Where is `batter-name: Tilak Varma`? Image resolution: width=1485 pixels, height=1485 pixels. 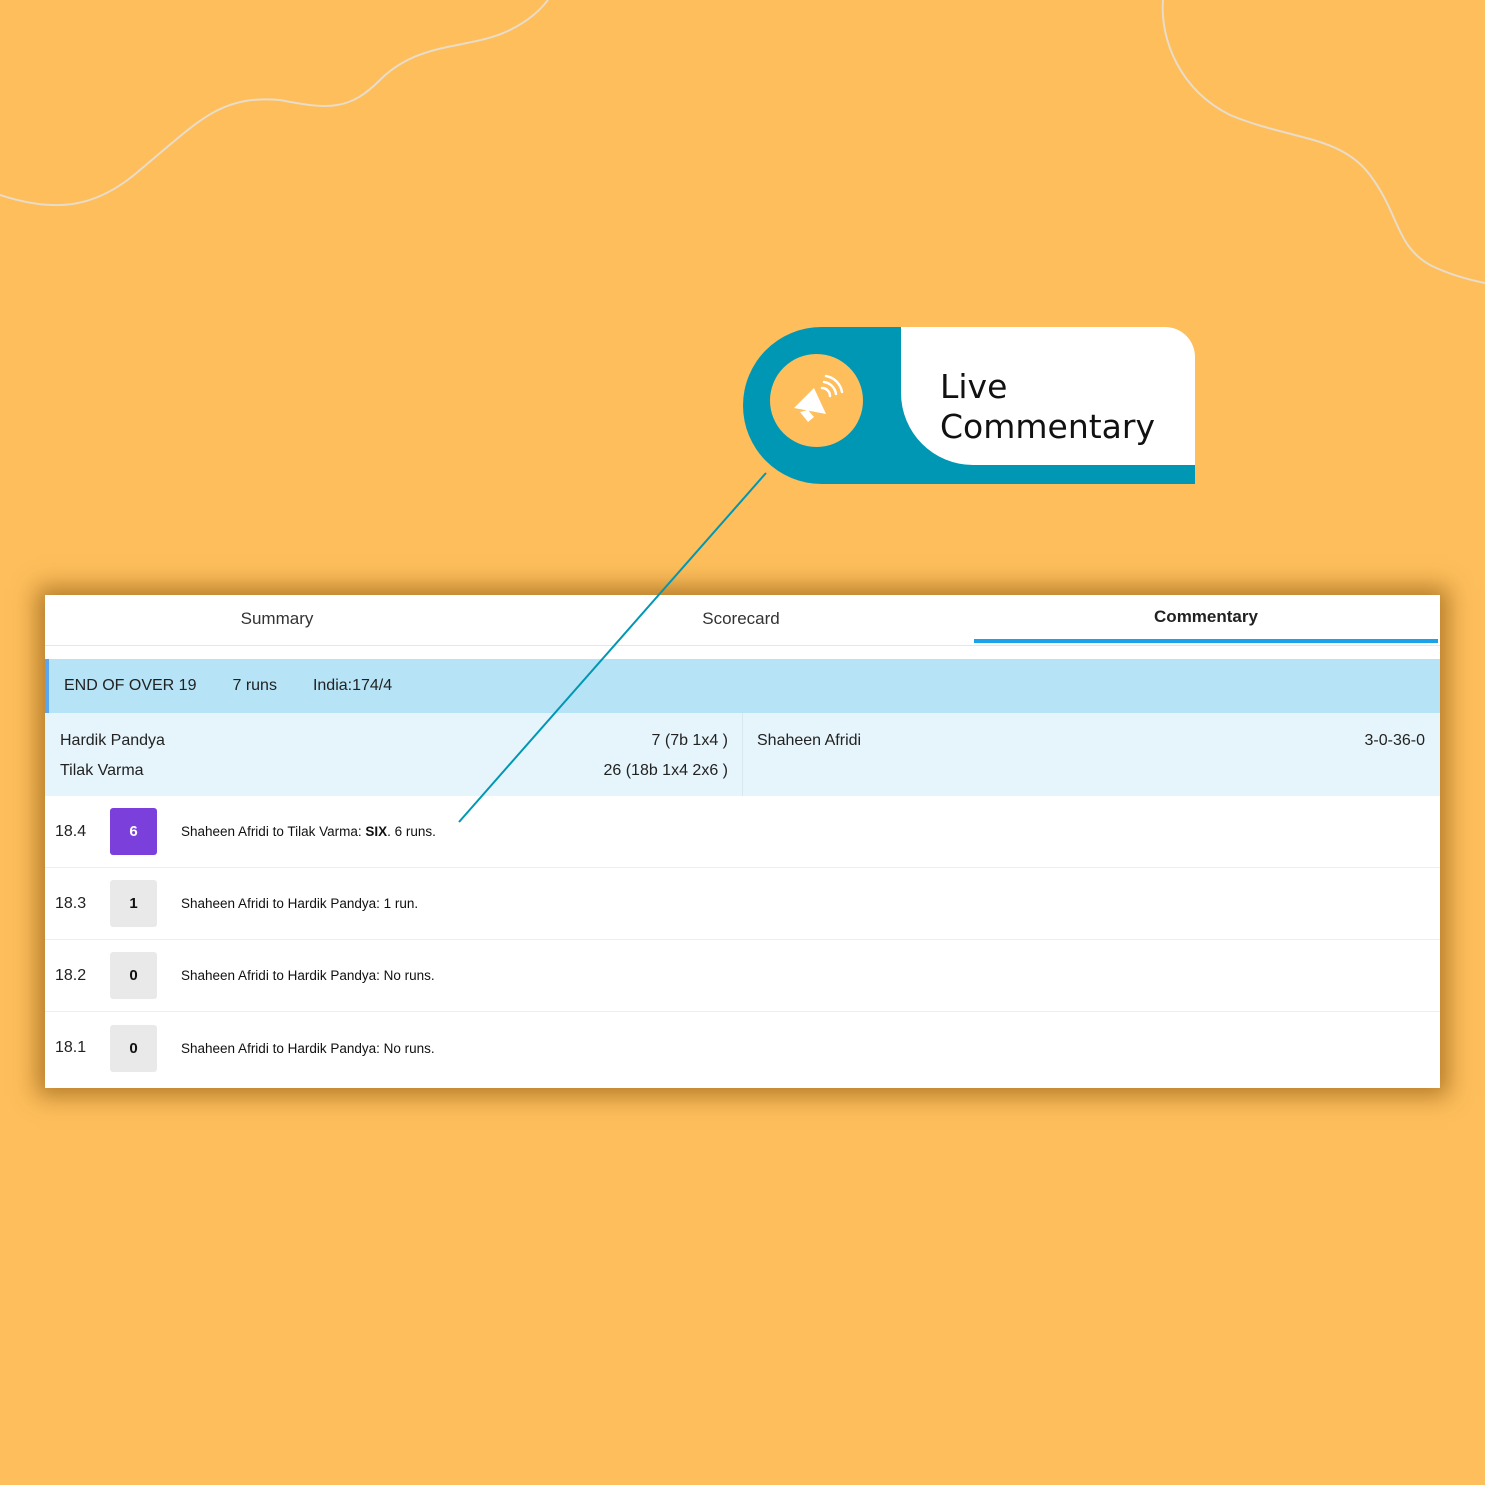
batter-name: Tilak Varma is located at coordinates (102, 771).